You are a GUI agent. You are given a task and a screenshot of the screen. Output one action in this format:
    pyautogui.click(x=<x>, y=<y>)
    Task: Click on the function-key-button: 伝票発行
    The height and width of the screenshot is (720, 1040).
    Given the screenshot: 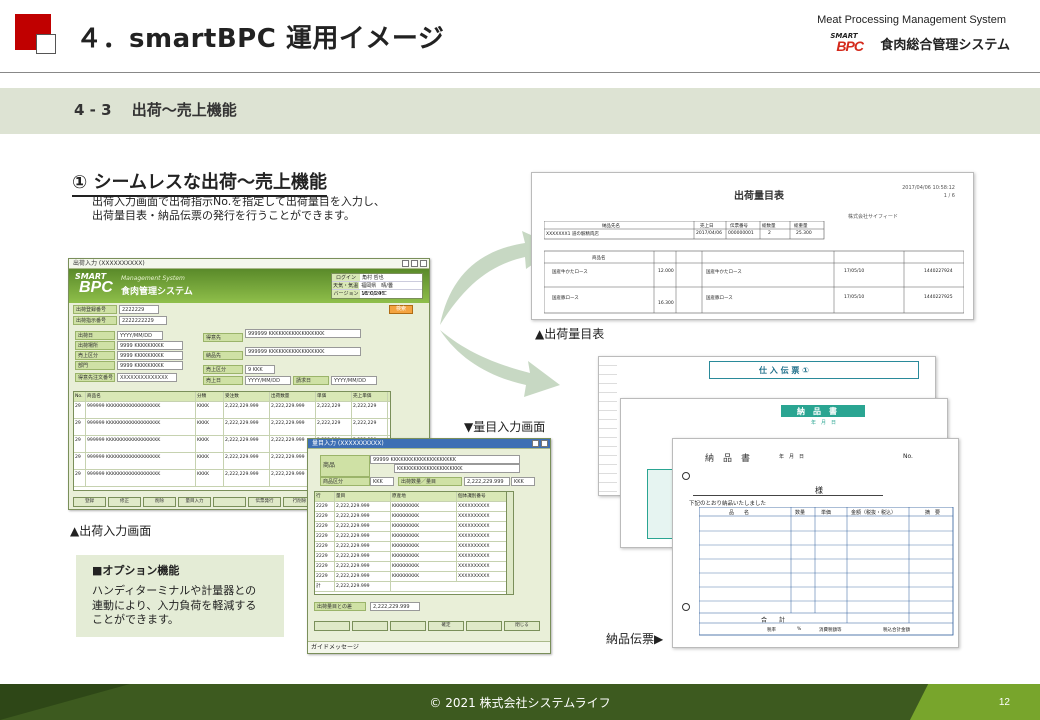 What is the action you would take?
    pyautogui.click(x=264, y=502)
    